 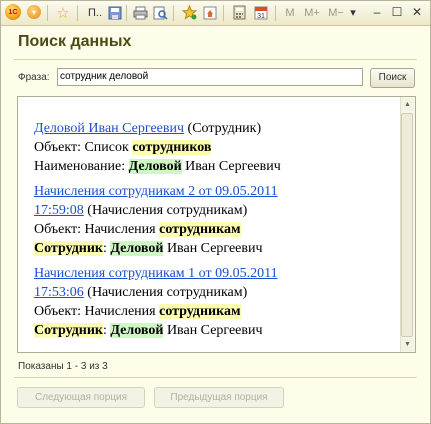 What do you see at coordinates (215, 59) in the screenshot?
I see `title-divider` at bounding box center [215, 59].